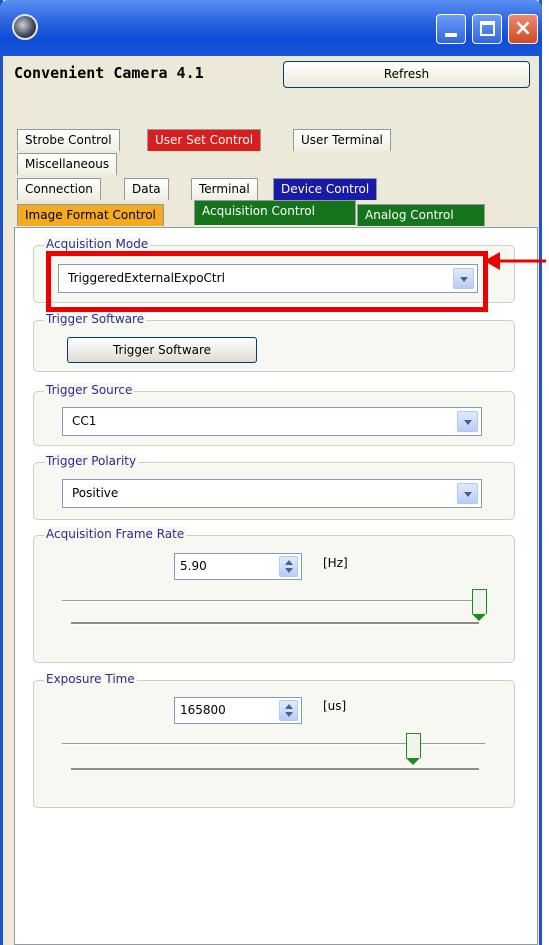  Describe the element at coordinates (325, 189) in the screenshot. I see `tab-device-control: Device Control` at that location.